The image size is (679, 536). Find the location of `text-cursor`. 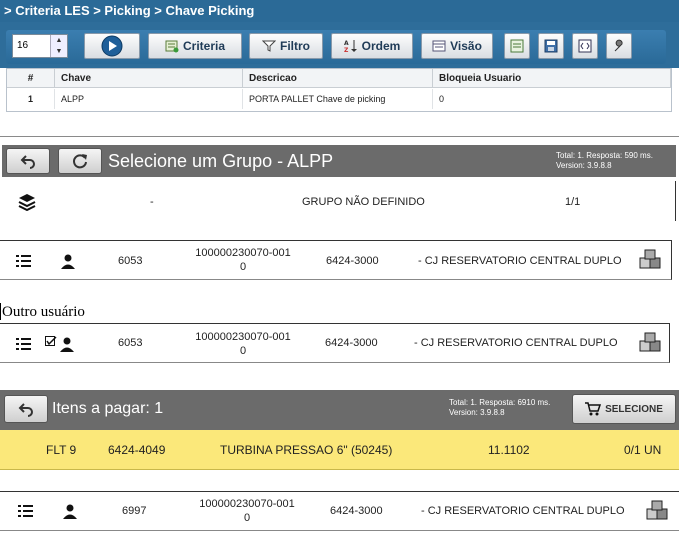

text-cursor is located at coordinates (0, 311).